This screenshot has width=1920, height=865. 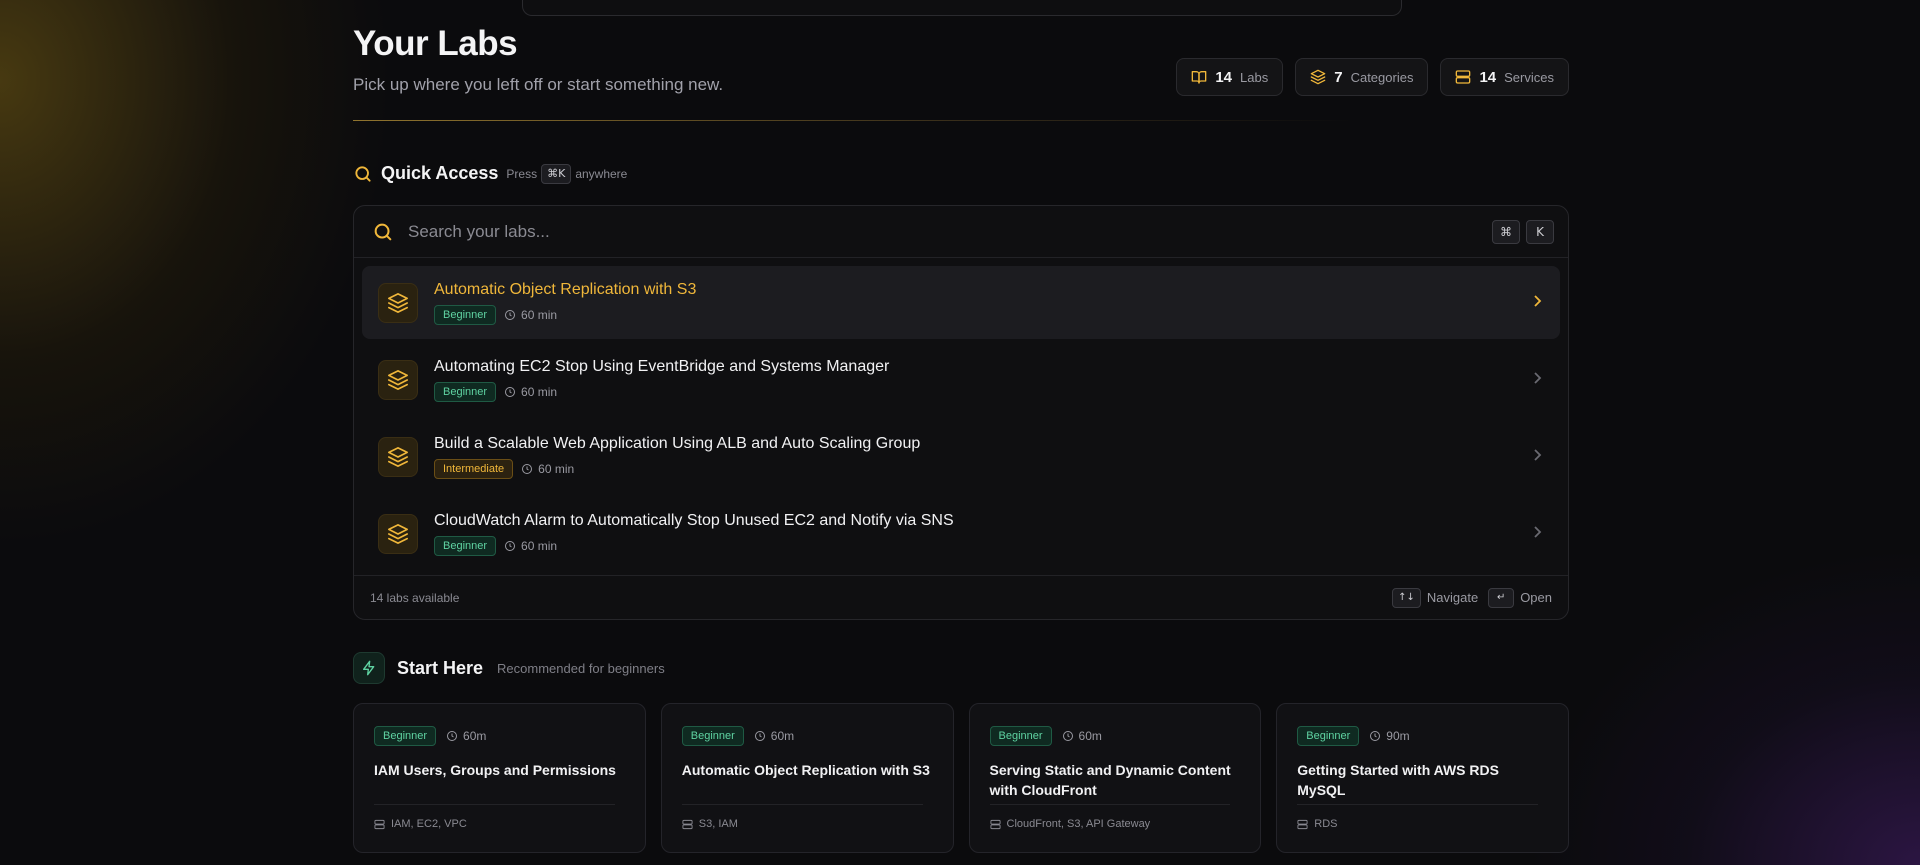 What do you see at coordinates (1488, 77) in the screenshot?
I see `stat-services-value: 14` at bounding box center [1488, 77].